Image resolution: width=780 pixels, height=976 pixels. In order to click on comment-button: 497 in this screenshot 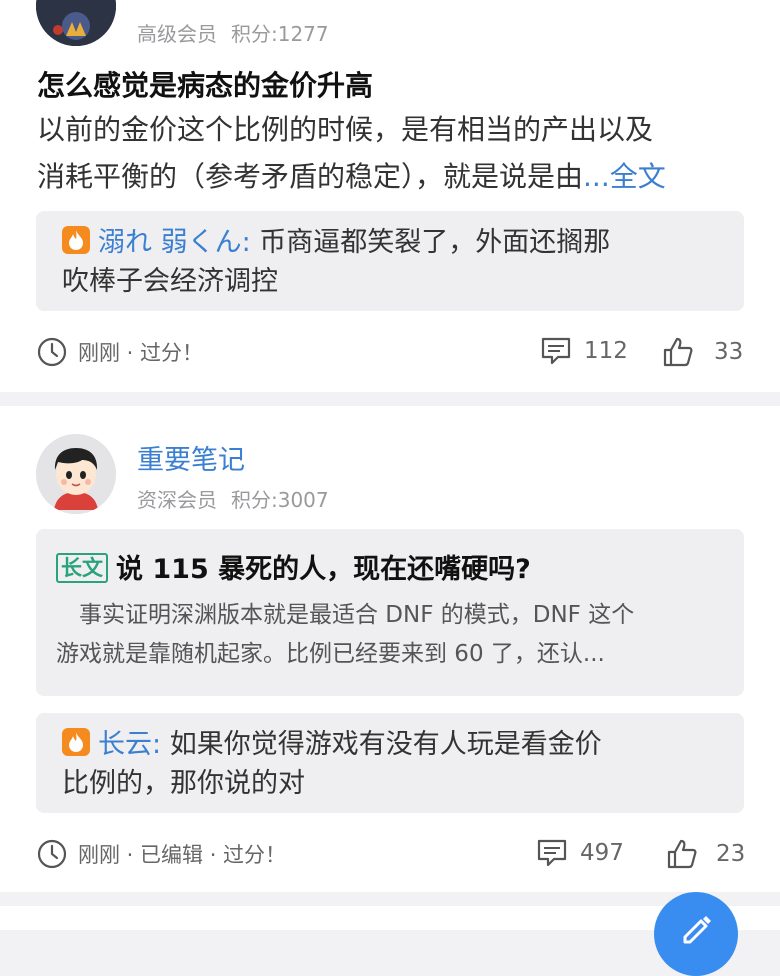, I will do `click(580, 853)`.